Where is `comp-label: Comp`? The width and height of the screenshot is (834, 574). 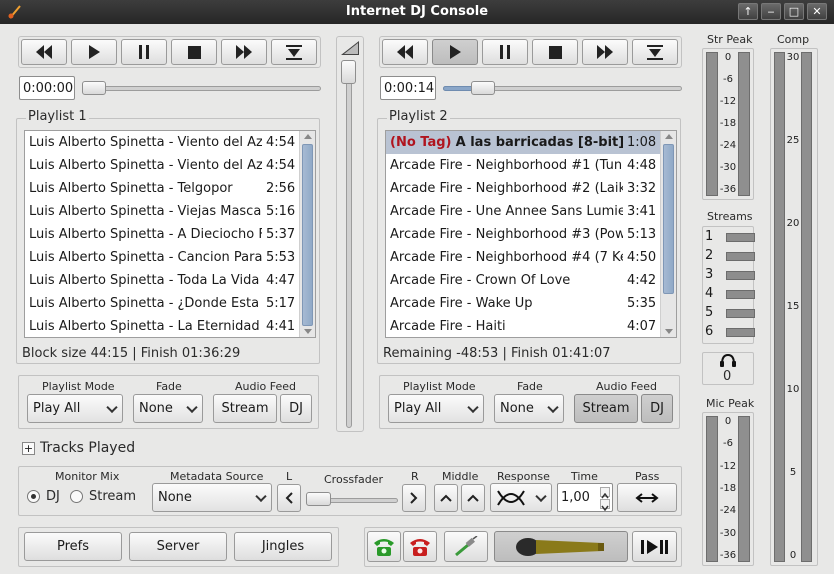 comp-label: Comp is located at coordinates (793, 39).